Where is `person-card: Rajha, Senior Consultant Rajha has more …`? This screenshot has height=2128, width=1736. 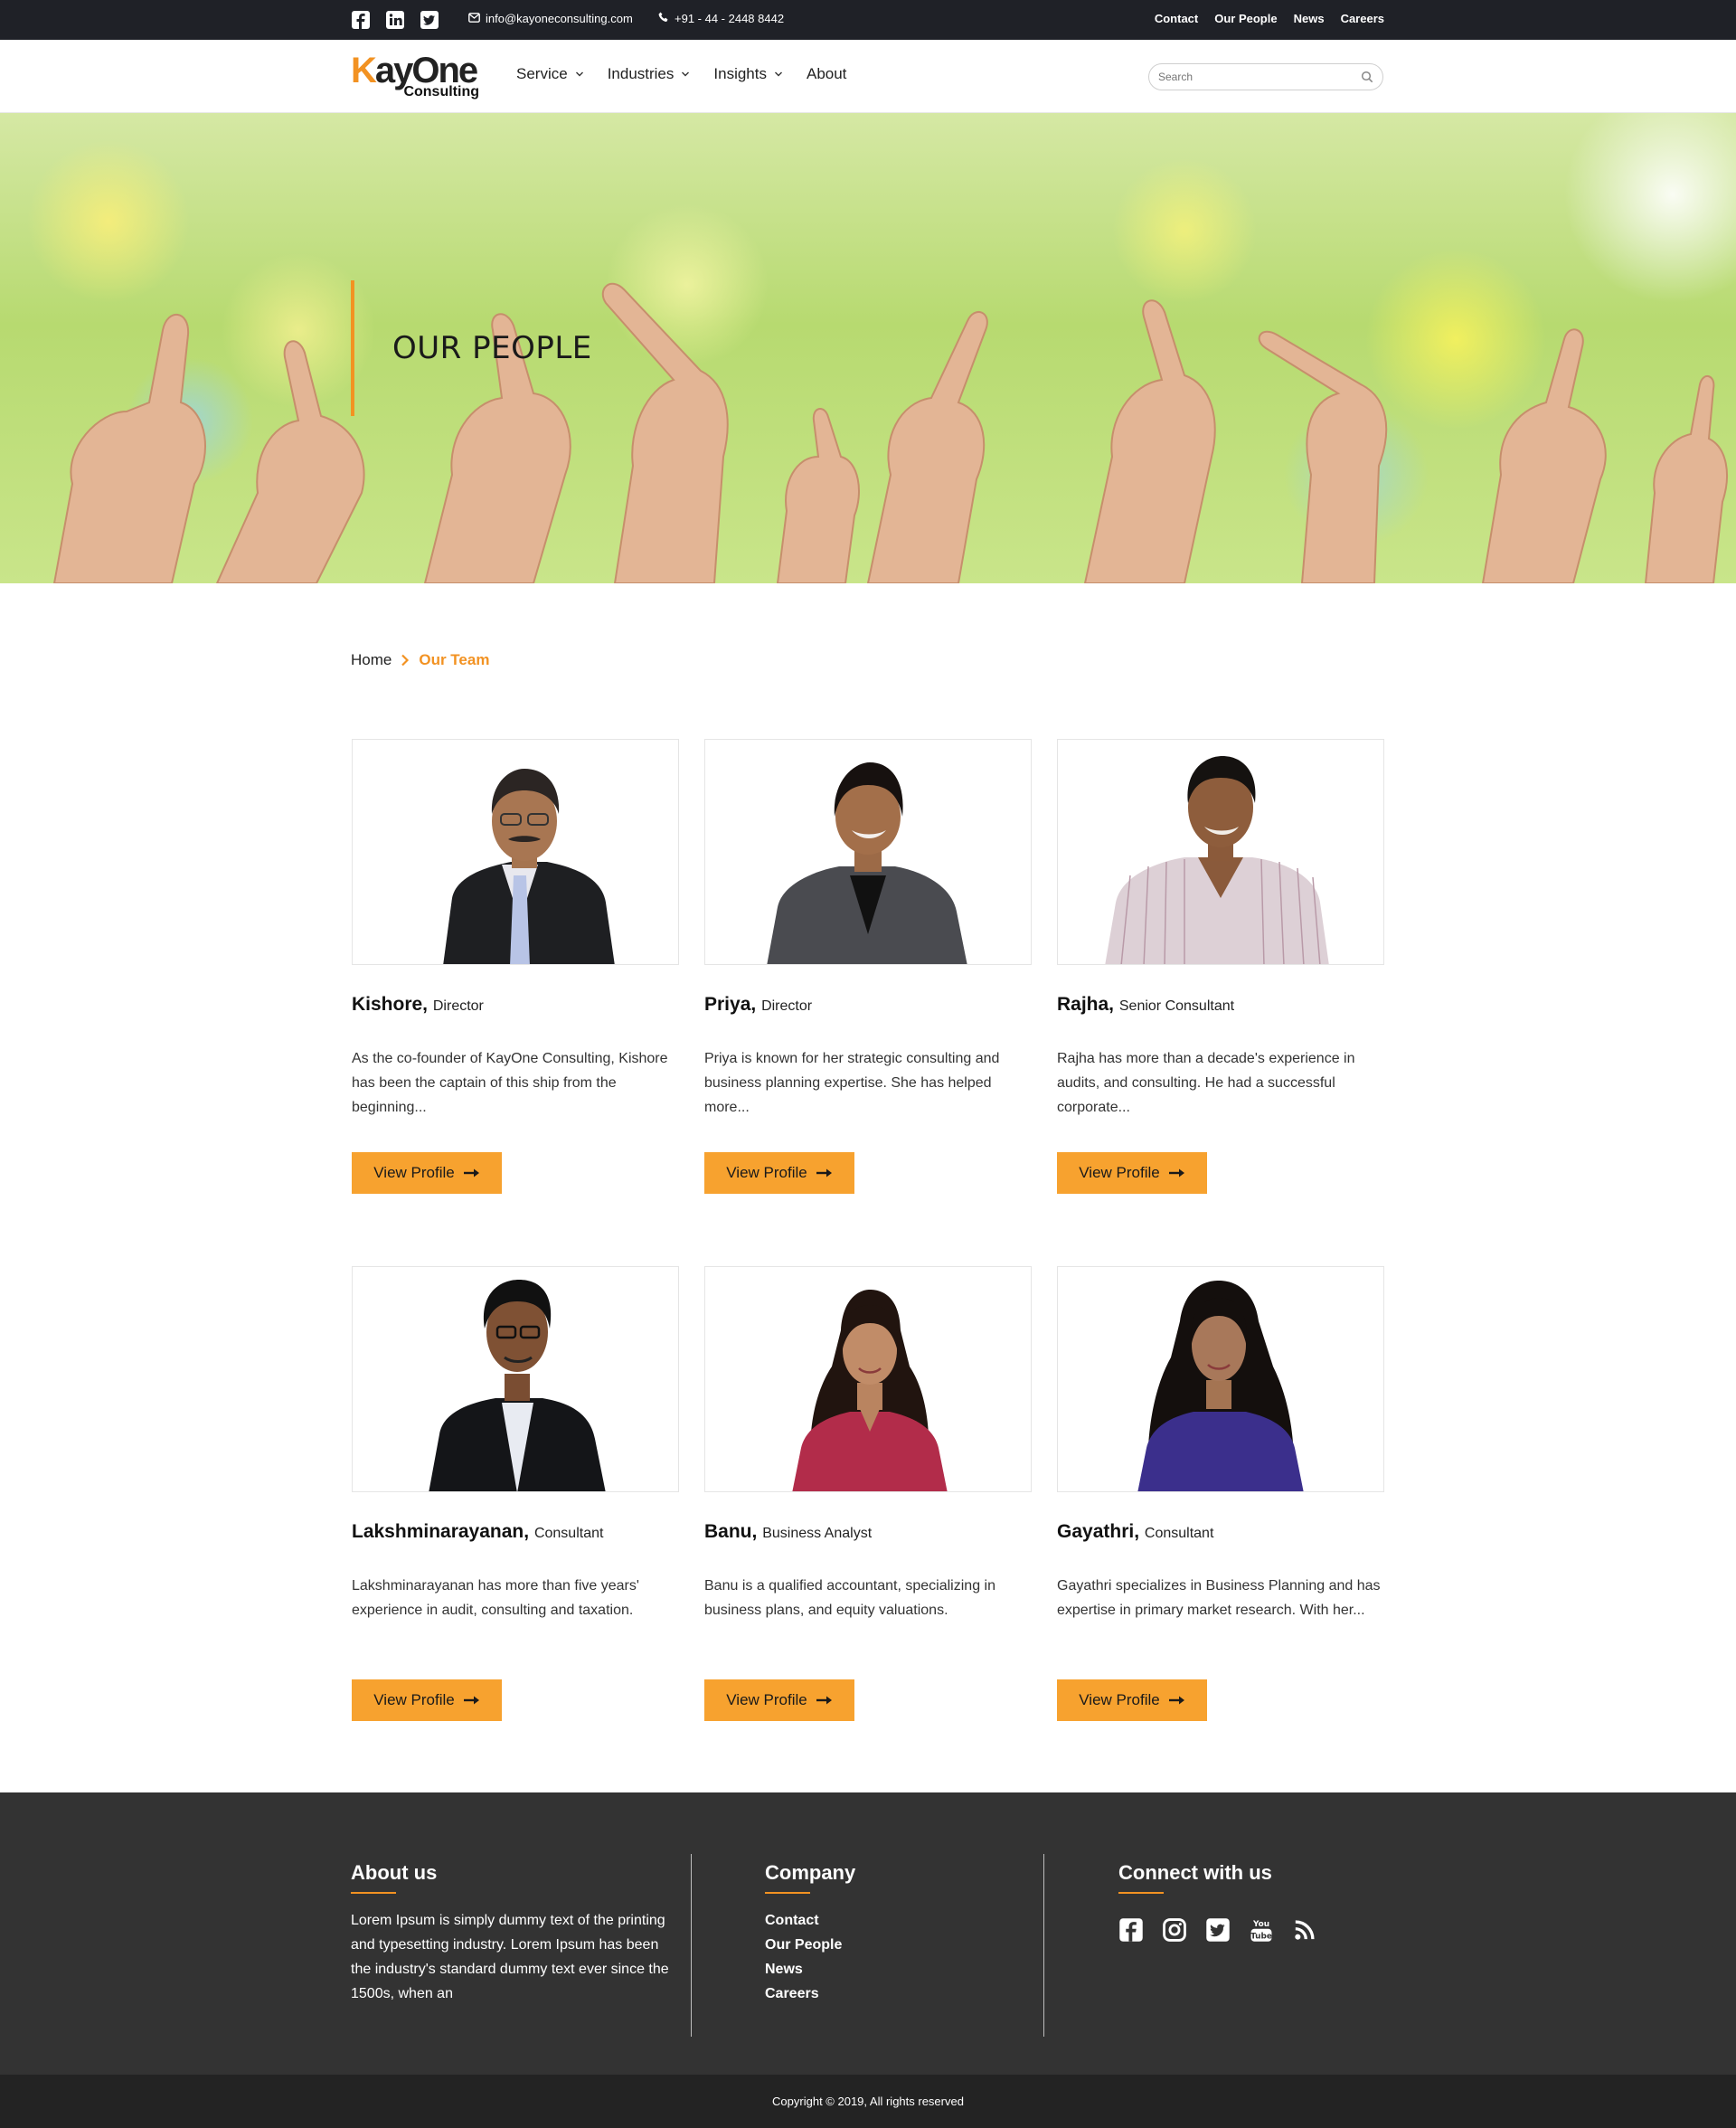 person-card: Rajha, Senior Consultant Rajha has more … is located at coordinates (1220, 974).